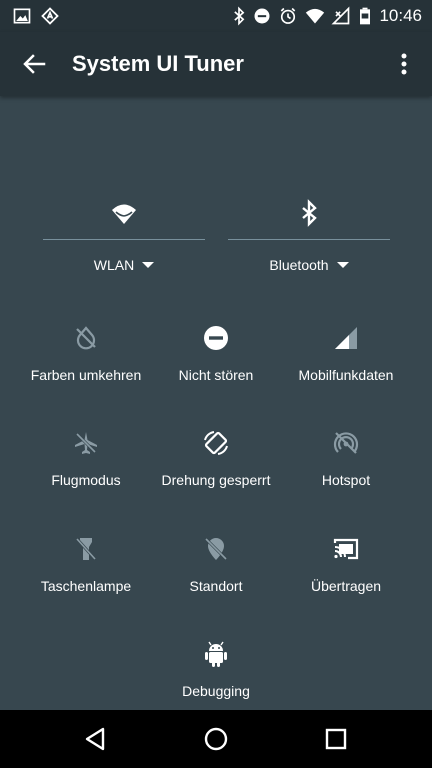  I want to click on wifi-icon, so click(124, 213).